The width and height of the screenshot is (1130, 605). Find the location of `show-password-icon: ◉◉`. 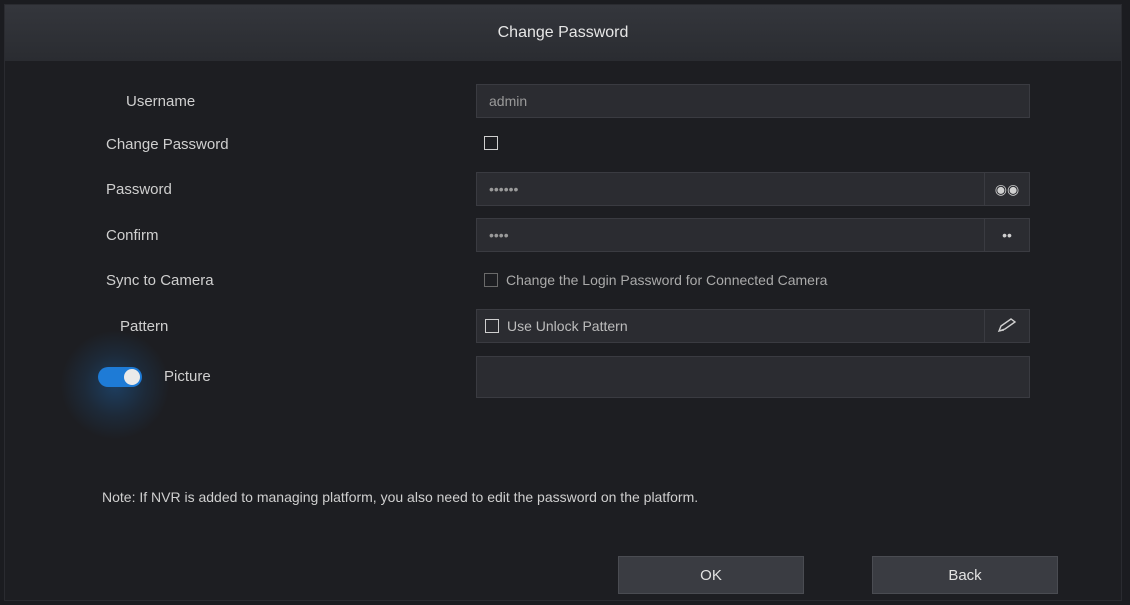

show-password-icon: ◉◉ is located at coordinates (1006, 189).